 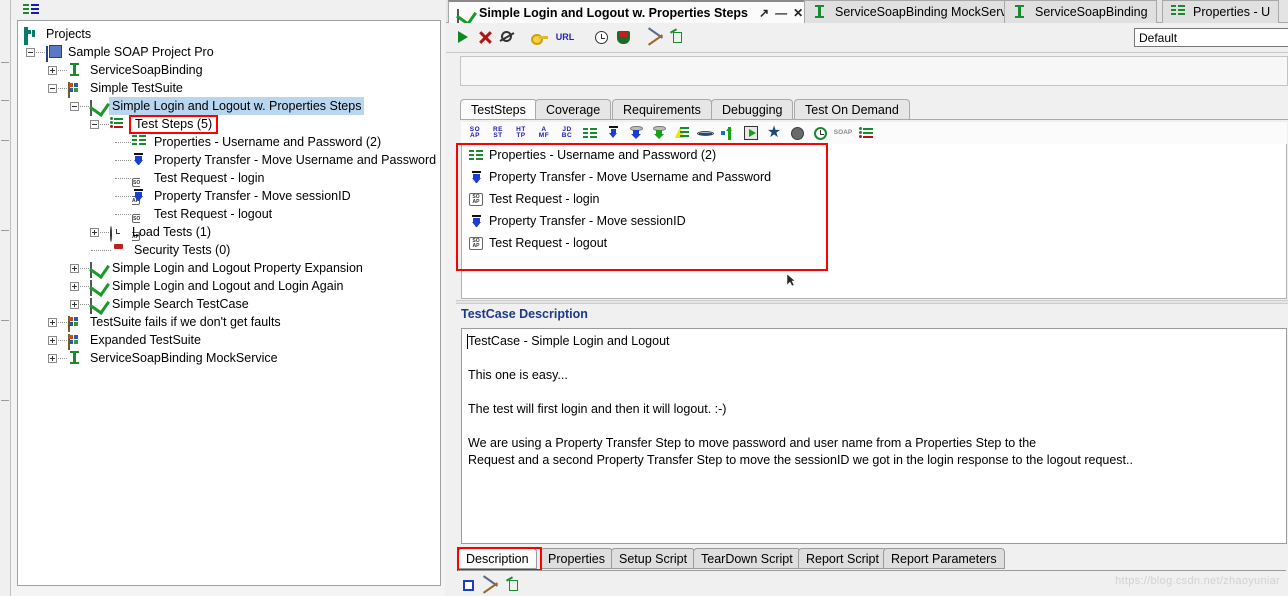 What do you see at coordinates (944, 558) in the screenshot?
I see `tab-report-parameters: Report Parameters` at bounding box center [944, 558].